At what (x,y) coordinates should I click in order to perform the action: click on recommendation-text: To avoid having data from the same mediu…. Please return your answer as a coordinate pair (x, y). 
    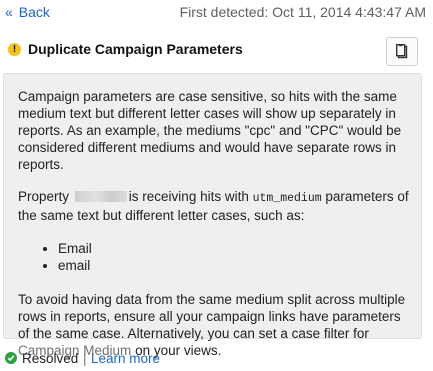
    Looking at the image, I should click on (212, 316).